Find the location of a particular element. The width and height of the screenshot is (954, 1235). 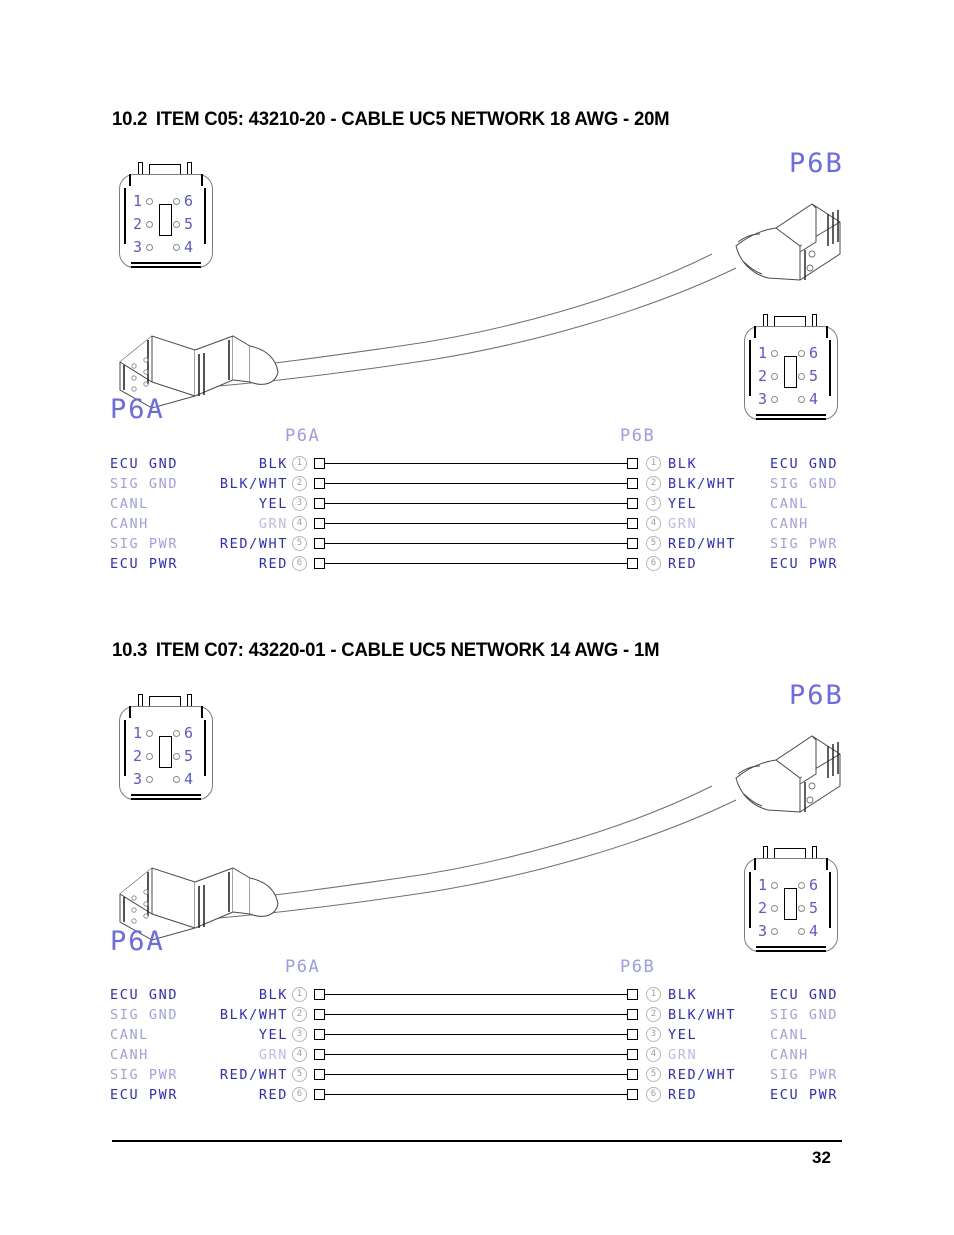

face-pin-number: 2 is located at coordinates (763, 376).